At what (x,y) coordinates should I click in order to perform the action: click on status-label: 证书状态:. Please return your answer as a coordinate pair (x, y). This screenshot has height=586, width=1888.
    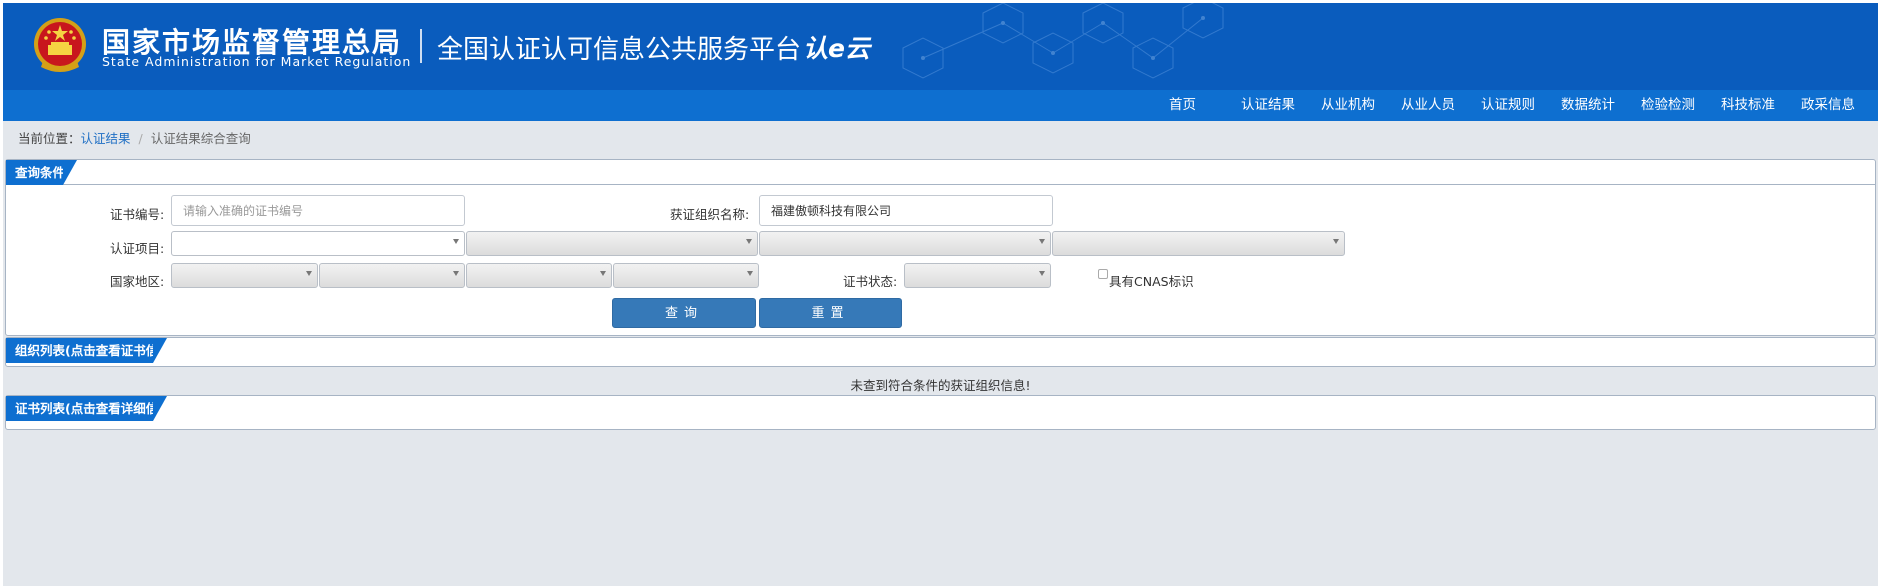
    Looking at the image, I should click on (870, 281).